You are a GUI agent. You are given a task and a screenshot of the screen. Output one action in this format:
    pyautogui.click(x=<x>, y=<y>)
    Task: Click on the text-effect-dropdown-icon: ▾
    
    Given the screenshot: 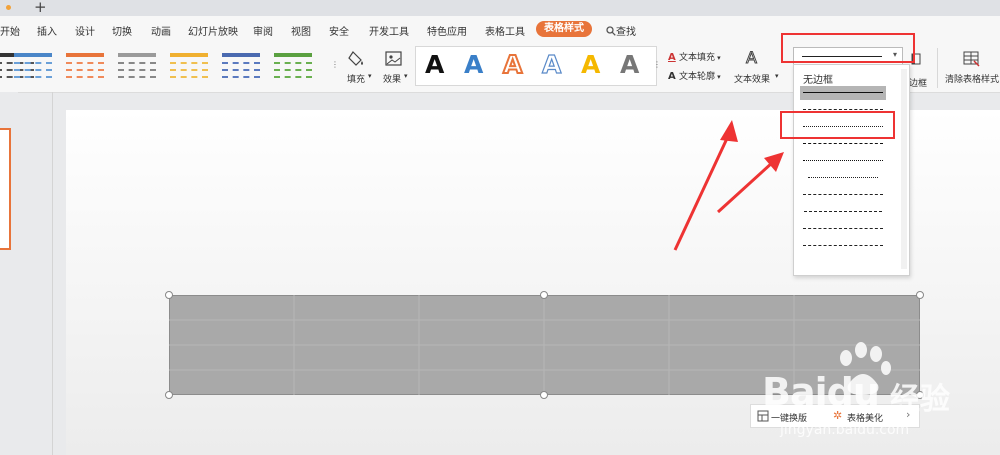 What is the action you would take?
    pyautogui.click(x=777, y=76)
    